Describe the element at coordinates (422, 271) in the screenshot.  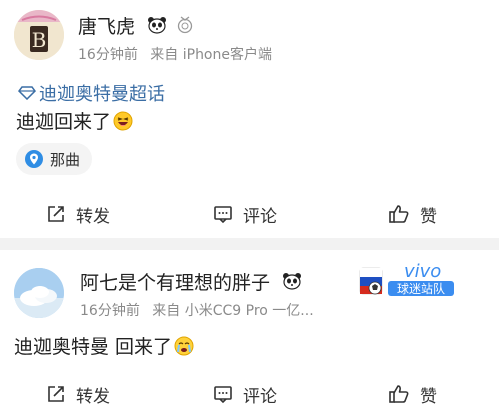
I see `vivo-brand: vivo` at that location.